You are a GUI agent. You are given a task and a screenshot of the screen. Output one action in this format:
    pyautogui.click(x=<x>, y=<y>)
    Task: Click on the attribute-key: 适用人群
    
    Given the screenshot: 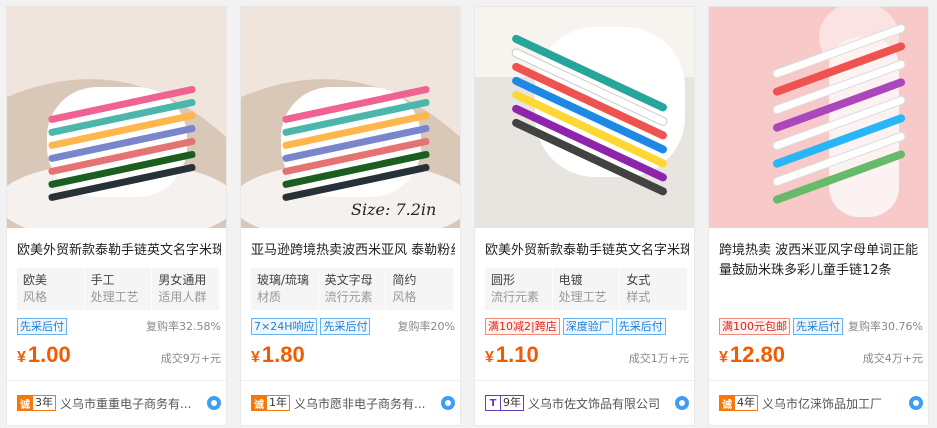 What is the action you would take?
    pyautogui.click(x=182, y=297)
    